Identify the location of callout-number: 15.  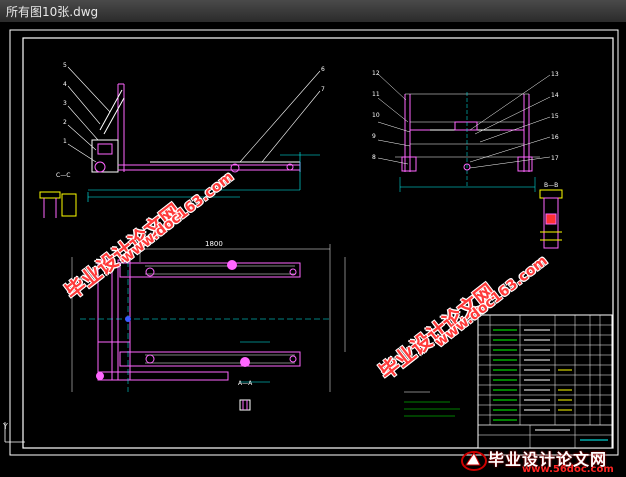
(555, 116).